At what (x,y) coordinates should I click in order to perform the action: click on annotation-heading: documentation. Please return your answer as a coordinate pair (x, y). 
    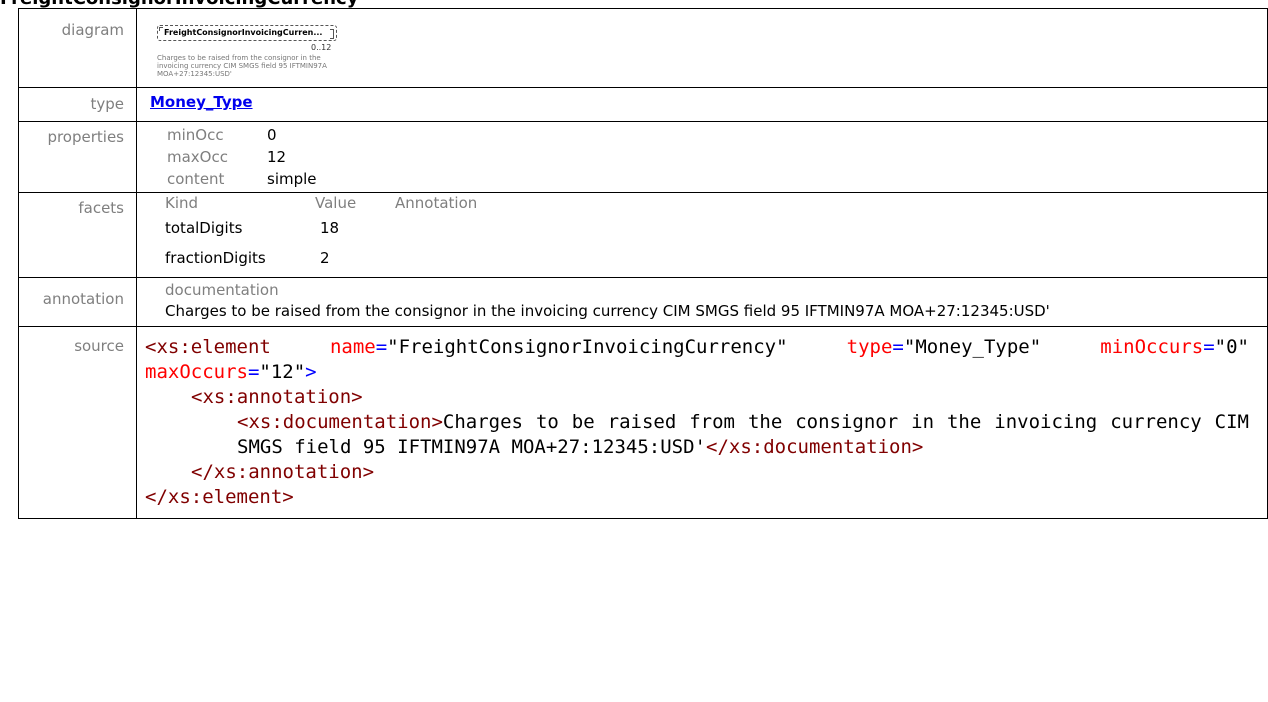
    Looking at the image, I should click on (222, 290).